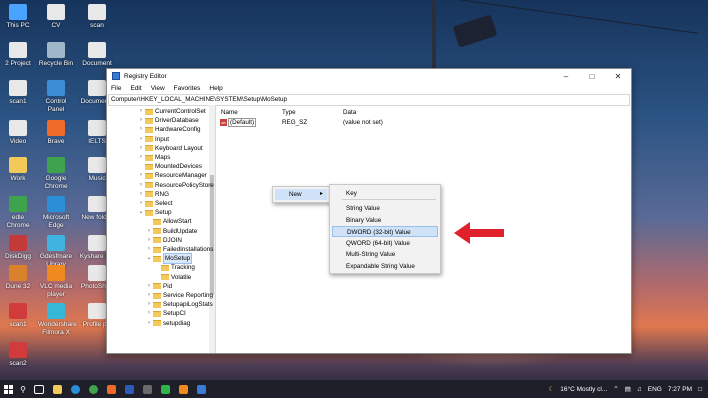 The image size is (708, 398). I want to click on desktop-icon: Work, so click(18, 170).